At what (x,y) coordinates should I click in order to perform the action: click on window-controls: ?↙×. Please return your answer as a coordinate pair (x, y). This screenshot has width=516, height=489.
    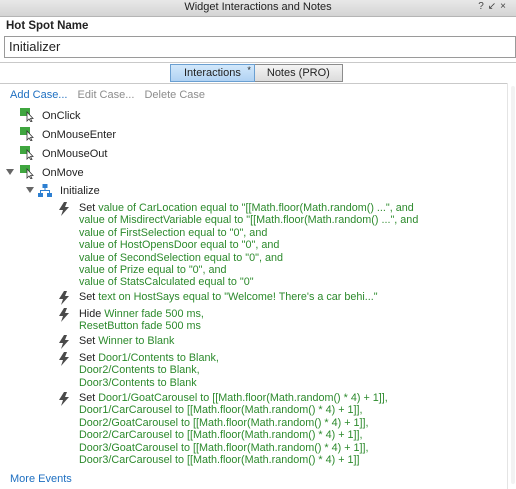
    Looking at the image, I should click on (494, 6).